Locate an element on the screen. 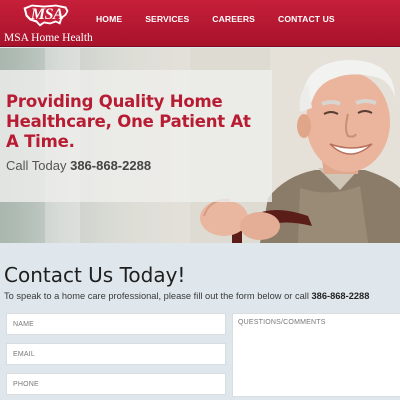 This screenshot has width=400, height=400. email-placeholder: EMAIL is located at coordinates (24, 354).